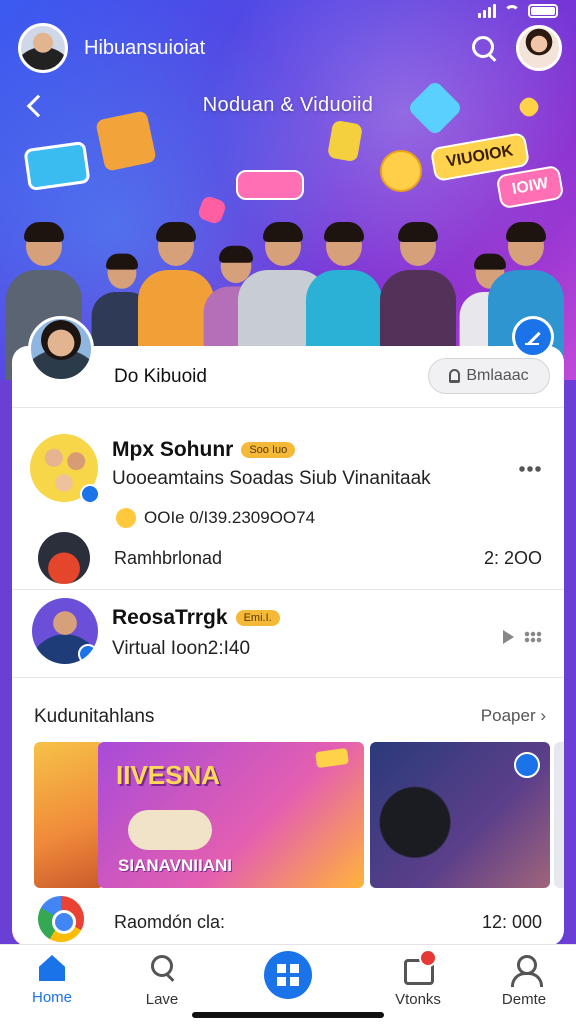 The height and width of the screenshot is (1024, 576). What do you see at coordinates (401, 171) in the screenshot?
I see `bear-mascot` at bounding box center [401, 171].